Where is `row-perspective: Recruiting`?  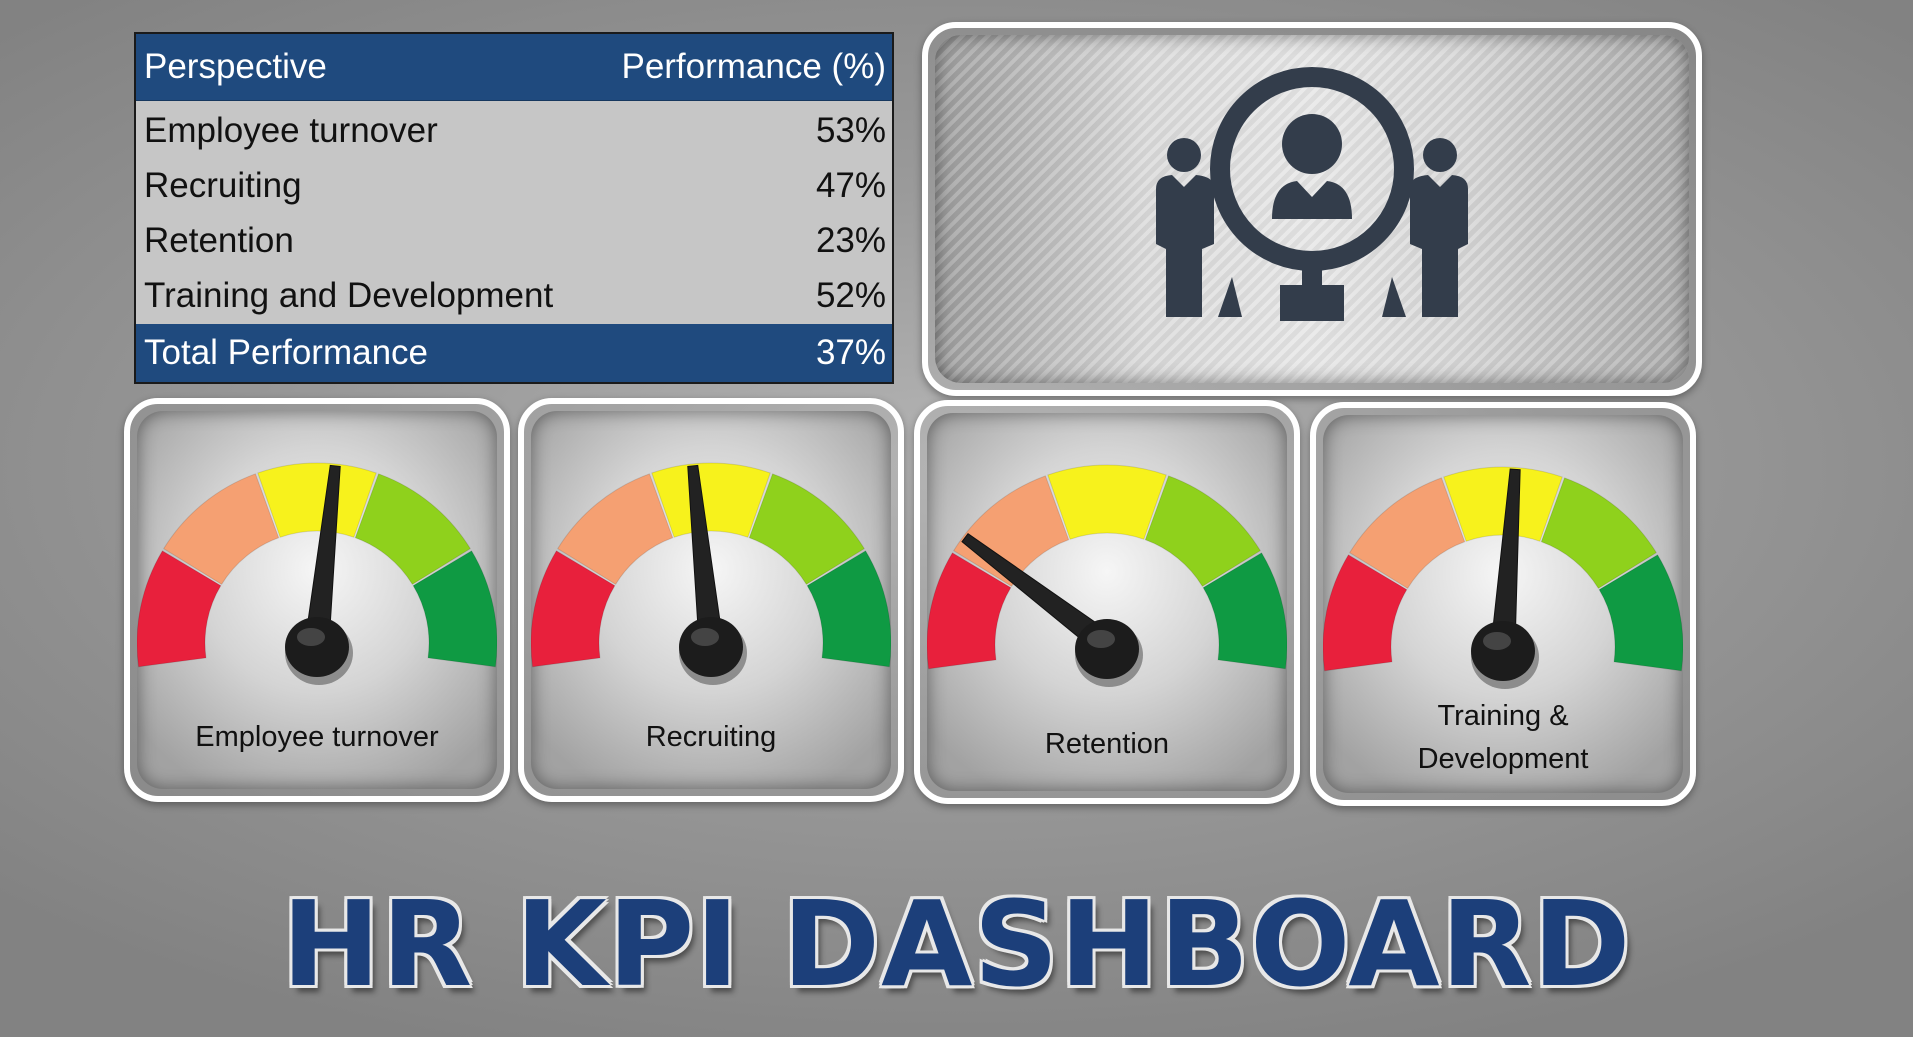
row-perspective: Recruiting is located at coordinates (223, 185).